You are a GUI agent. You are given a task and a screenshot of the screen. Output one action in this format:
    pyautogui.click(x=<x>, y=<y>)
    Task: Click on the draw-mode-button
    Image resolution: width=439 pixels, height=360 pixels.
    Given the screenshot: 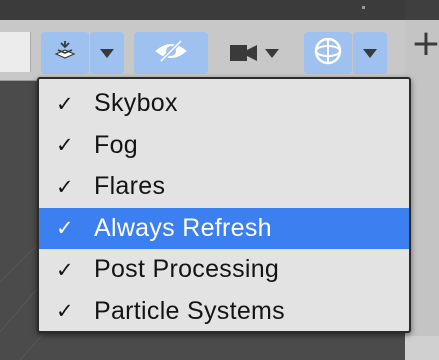 What is the action you would take?
    pyautogui.click(x=328, y=53)
    